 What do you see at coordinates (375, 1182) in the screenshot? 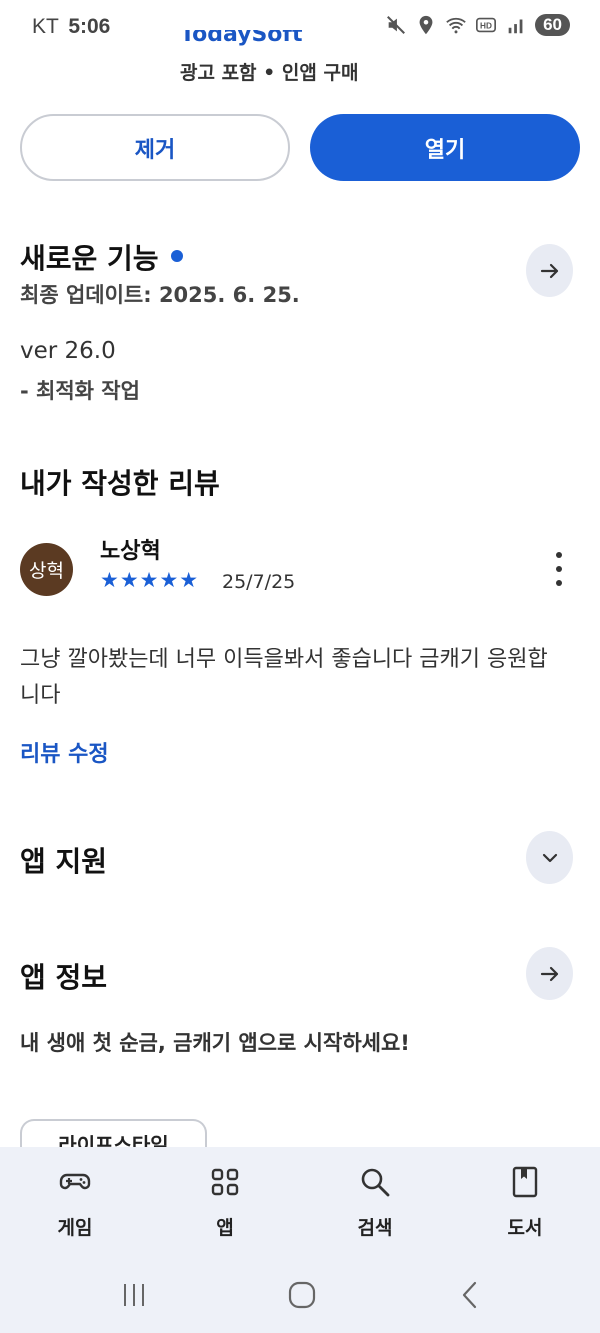
I see `search-icon` at bounding box center [375, 1182].